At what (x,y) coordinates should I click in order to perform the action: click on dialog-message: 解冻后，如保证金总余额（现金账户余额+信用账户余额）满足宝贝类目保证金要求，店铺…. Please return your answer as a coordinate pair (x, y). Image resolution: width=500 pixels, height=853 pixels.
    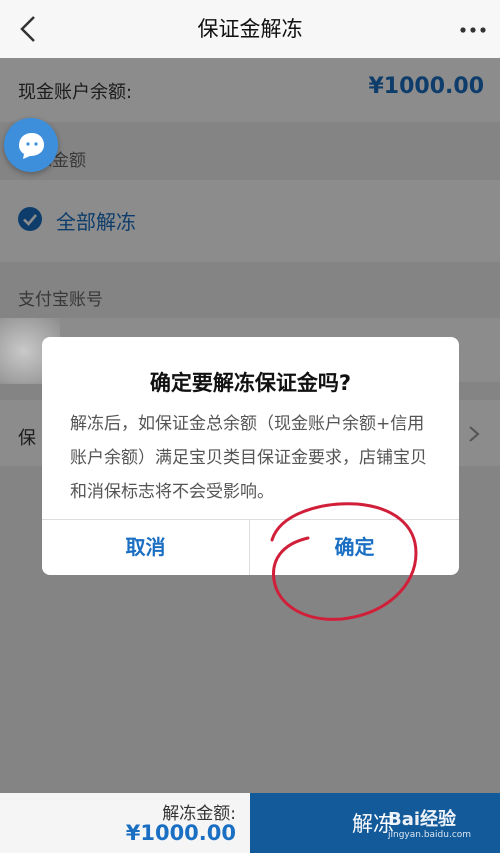
    Looking at the image, I should click on (248, 458).